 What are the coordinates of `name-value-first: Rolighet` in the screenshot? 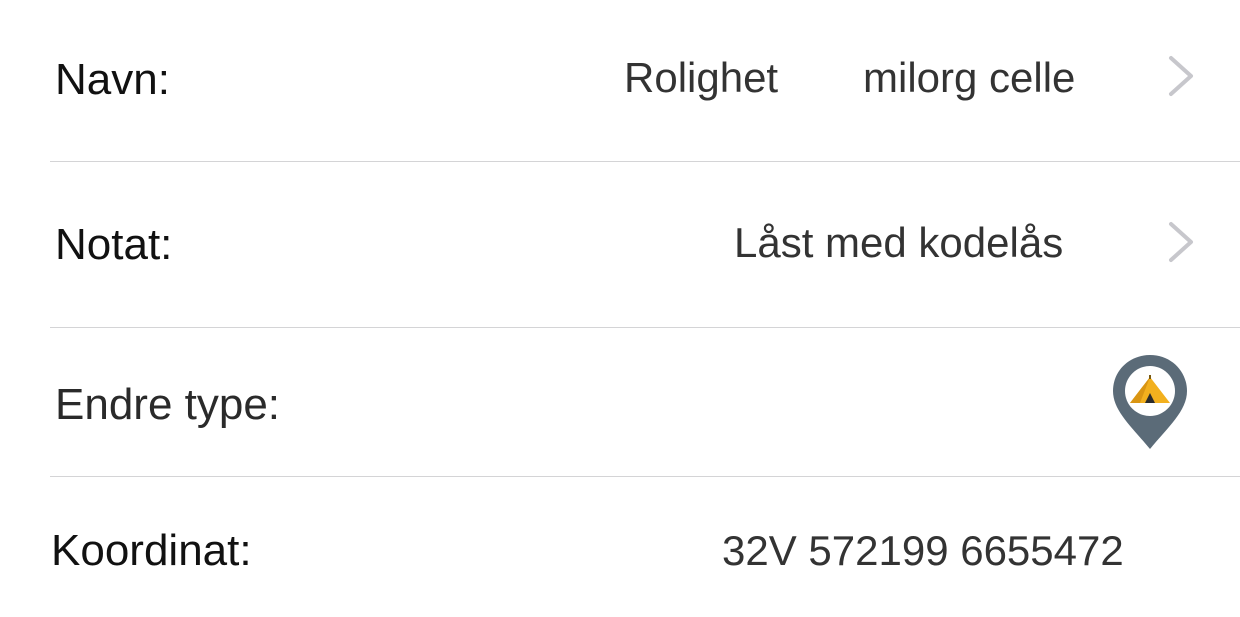 It's located at (701, 77).